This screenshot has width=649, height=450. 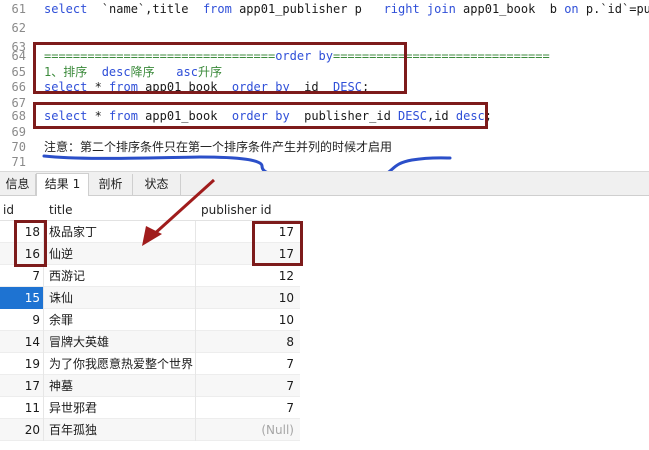 I want to click on cell-publisher-id: (Null), so click(x=248, y=430).